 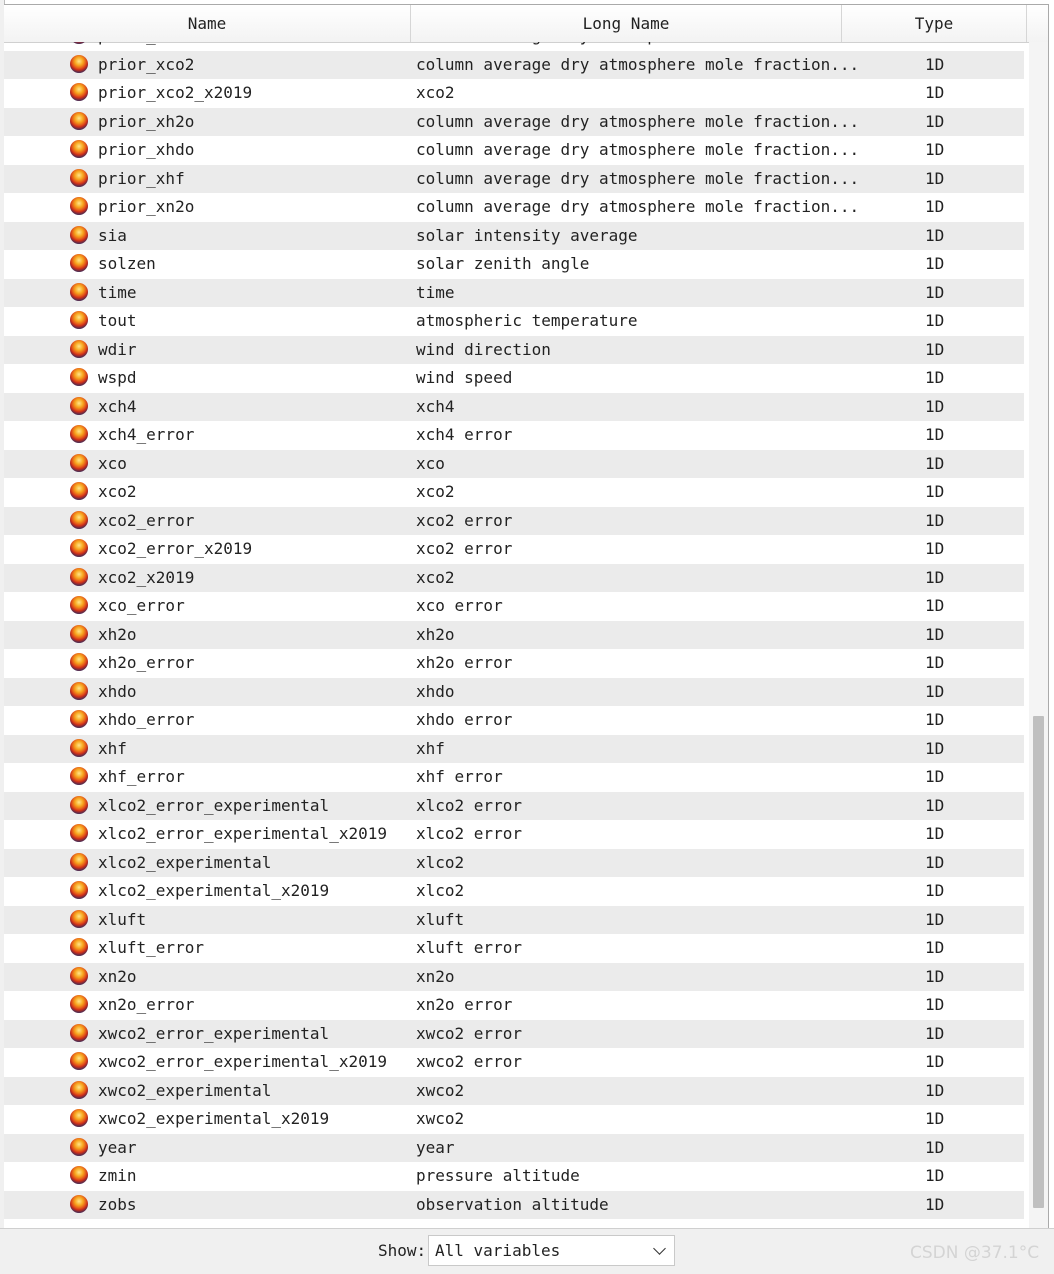 I want to click on table-row: prior_xco2_x2019 xco2 1D, so click(x=514, y=93).